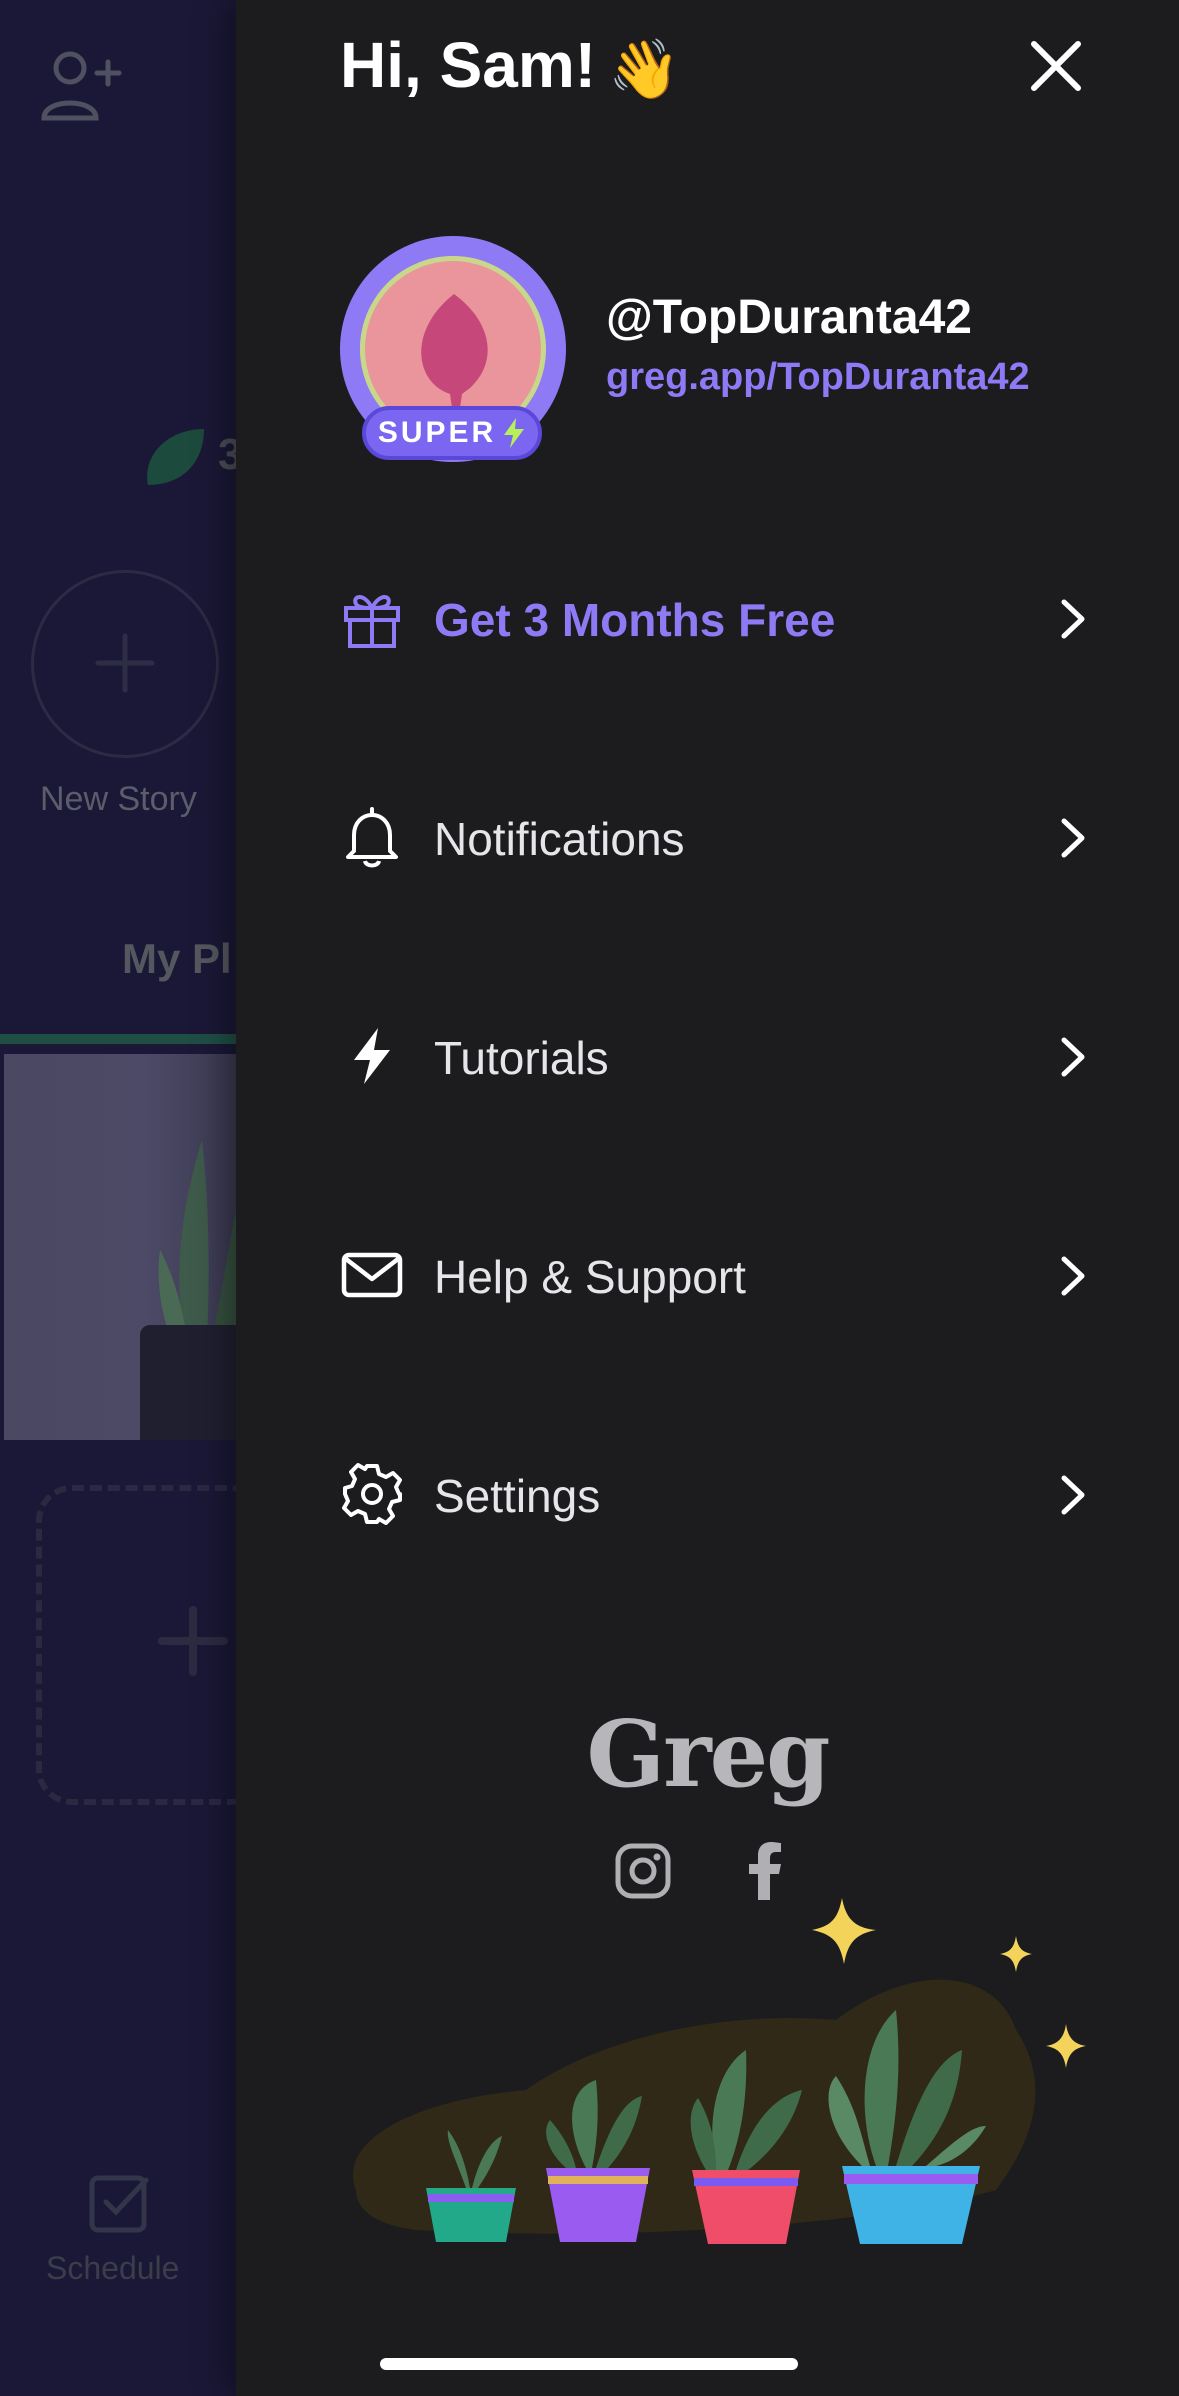  I want to click on super-badge: SUPER, so click(452, 433).